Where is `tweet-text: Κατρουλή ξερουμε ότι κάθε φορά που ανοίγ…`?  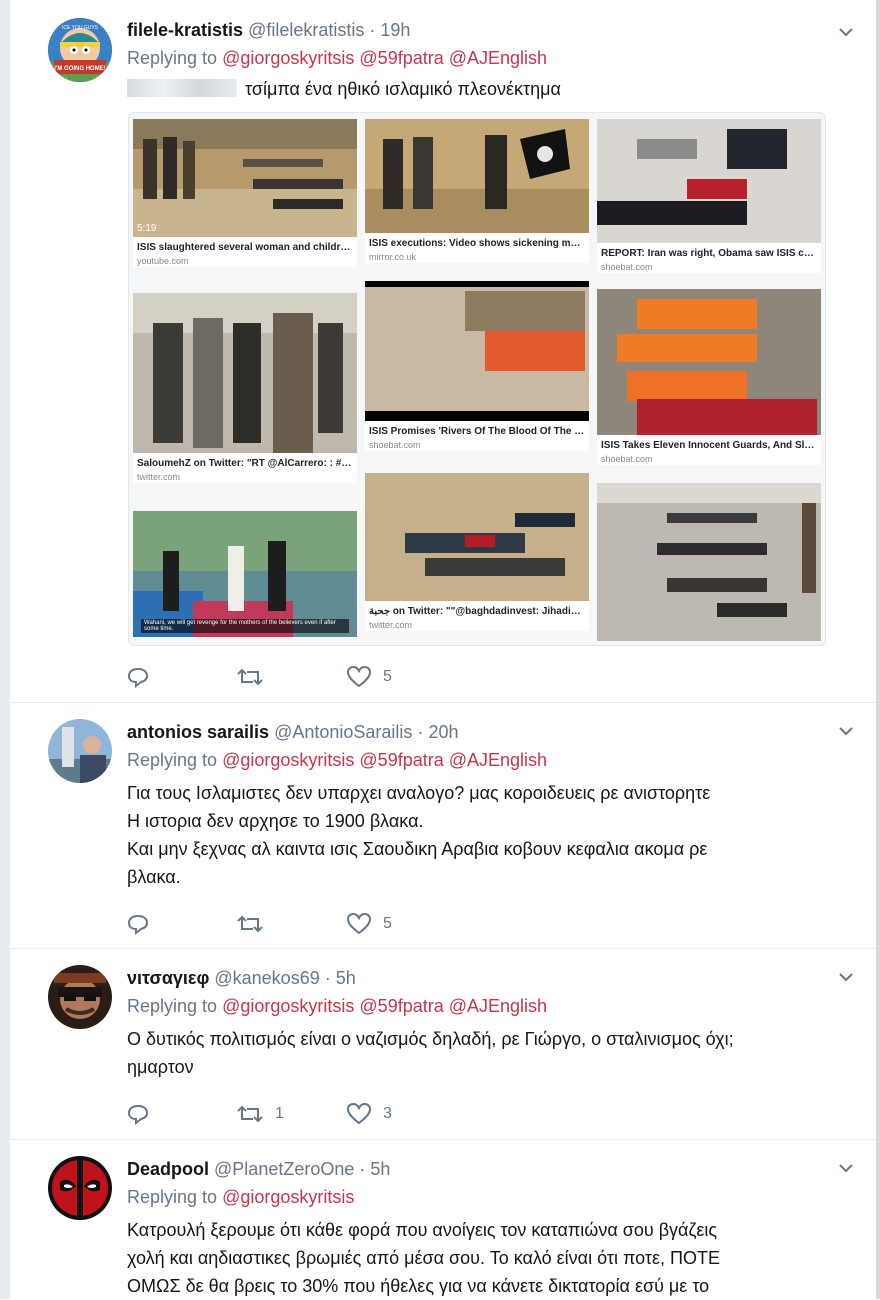 tweet-text: Κατρουλή ξερουμε ότι κάθε φορά που ανοίγ… is located at coordinates (481, 1258).